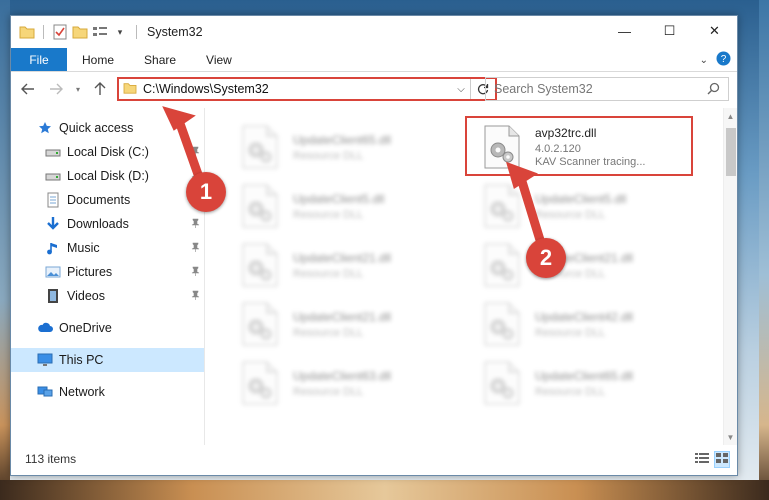 This screenshot has width=769, height=500. I want to click on callout-number-1: 1, so click(206, 192).